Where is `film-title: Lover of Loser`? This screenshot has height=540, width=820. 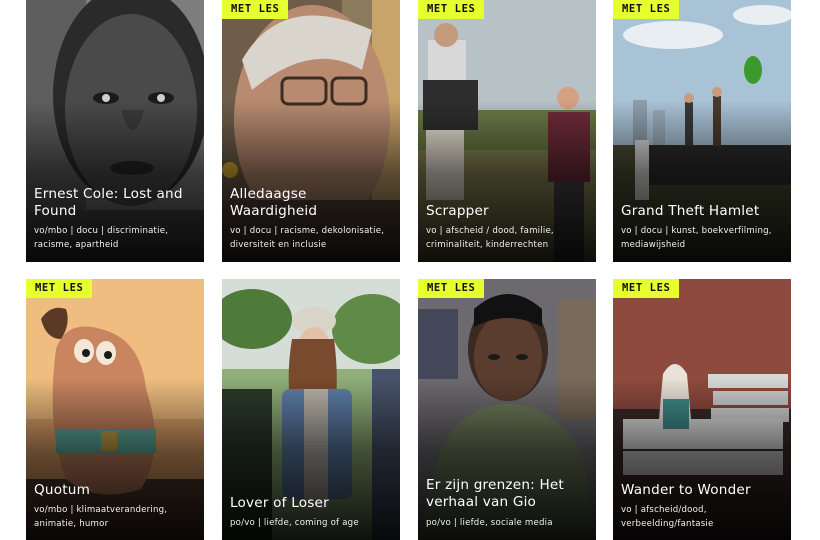
film-title: Lover of Loser is located at coordinates (279, 503).